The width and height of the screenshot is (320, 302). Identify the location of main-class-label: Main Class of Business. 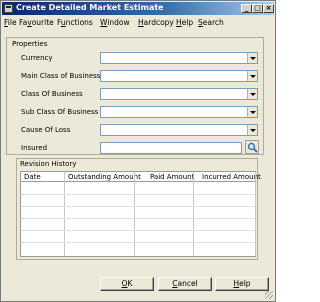
(61, 76).